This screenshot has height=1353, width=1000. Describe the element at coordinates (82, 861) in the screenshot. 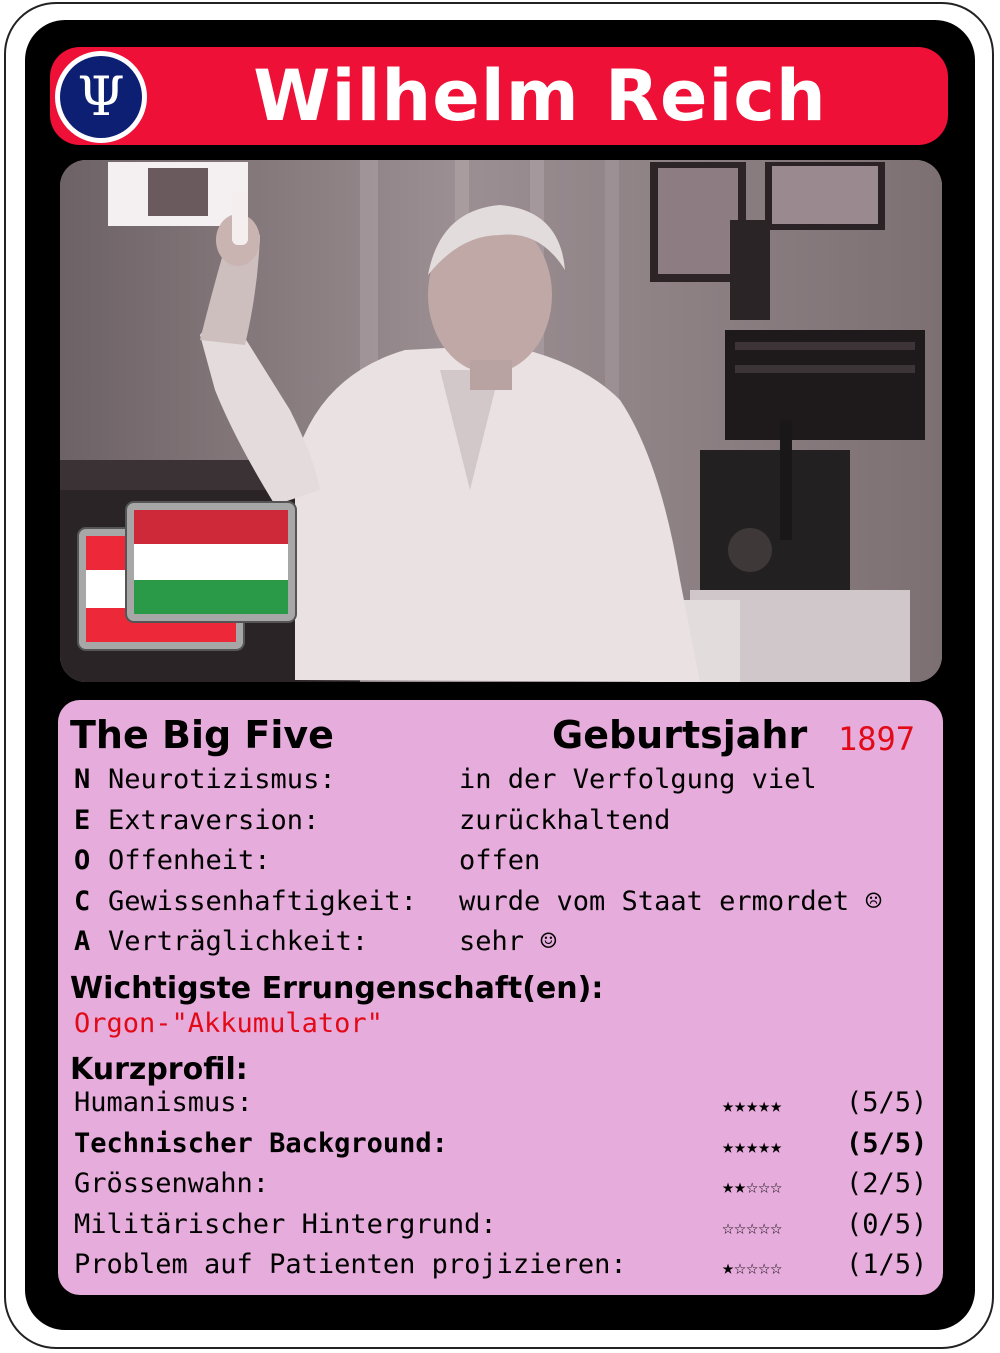

I see `trait-letter: O` at that location.